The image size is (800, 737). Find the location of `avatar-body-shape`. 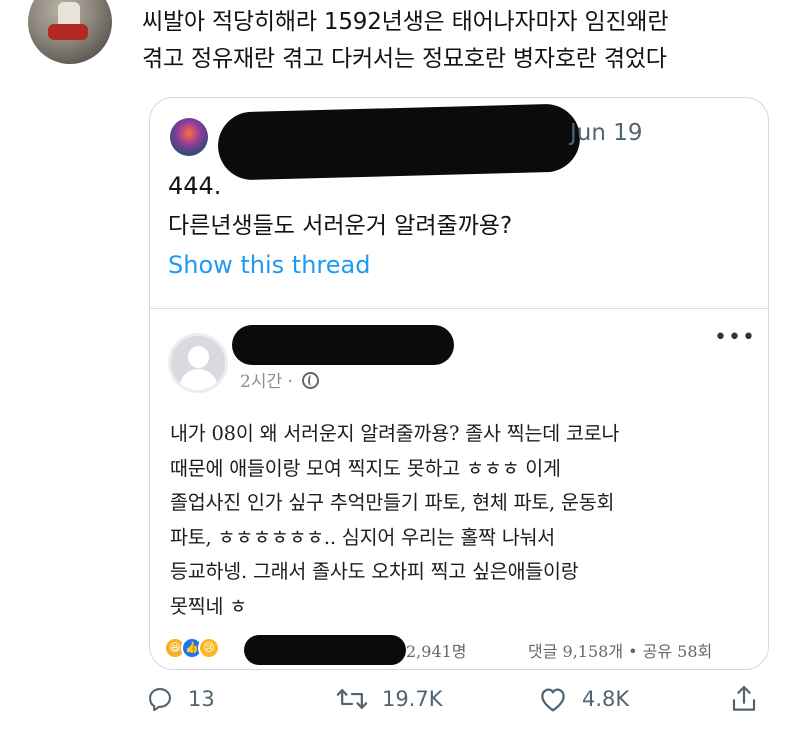

avatar-body-shape is located at coordinates (198, 379).